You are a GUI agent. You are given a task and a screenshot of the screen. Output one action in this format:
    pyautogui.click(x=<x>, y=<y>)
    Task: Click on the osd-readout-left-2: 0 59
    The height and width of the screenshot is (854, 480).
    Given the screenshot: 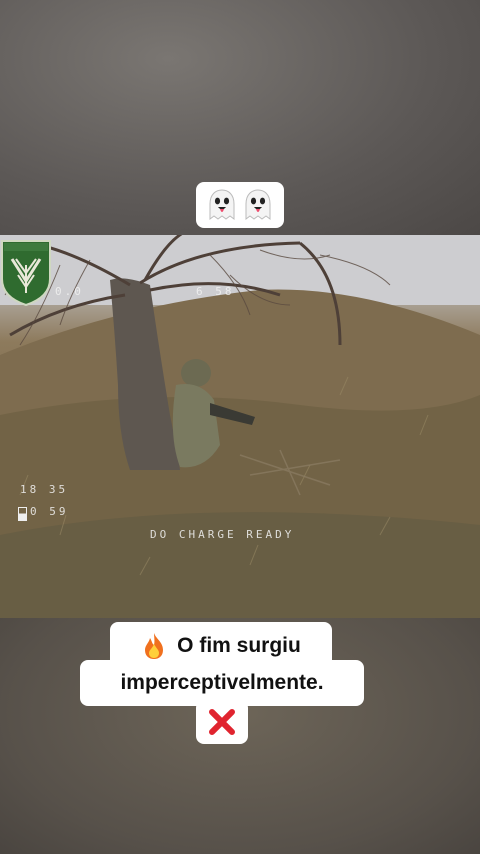 What is the action you would take?
    pyautogui.click(x=49, y=511)
    